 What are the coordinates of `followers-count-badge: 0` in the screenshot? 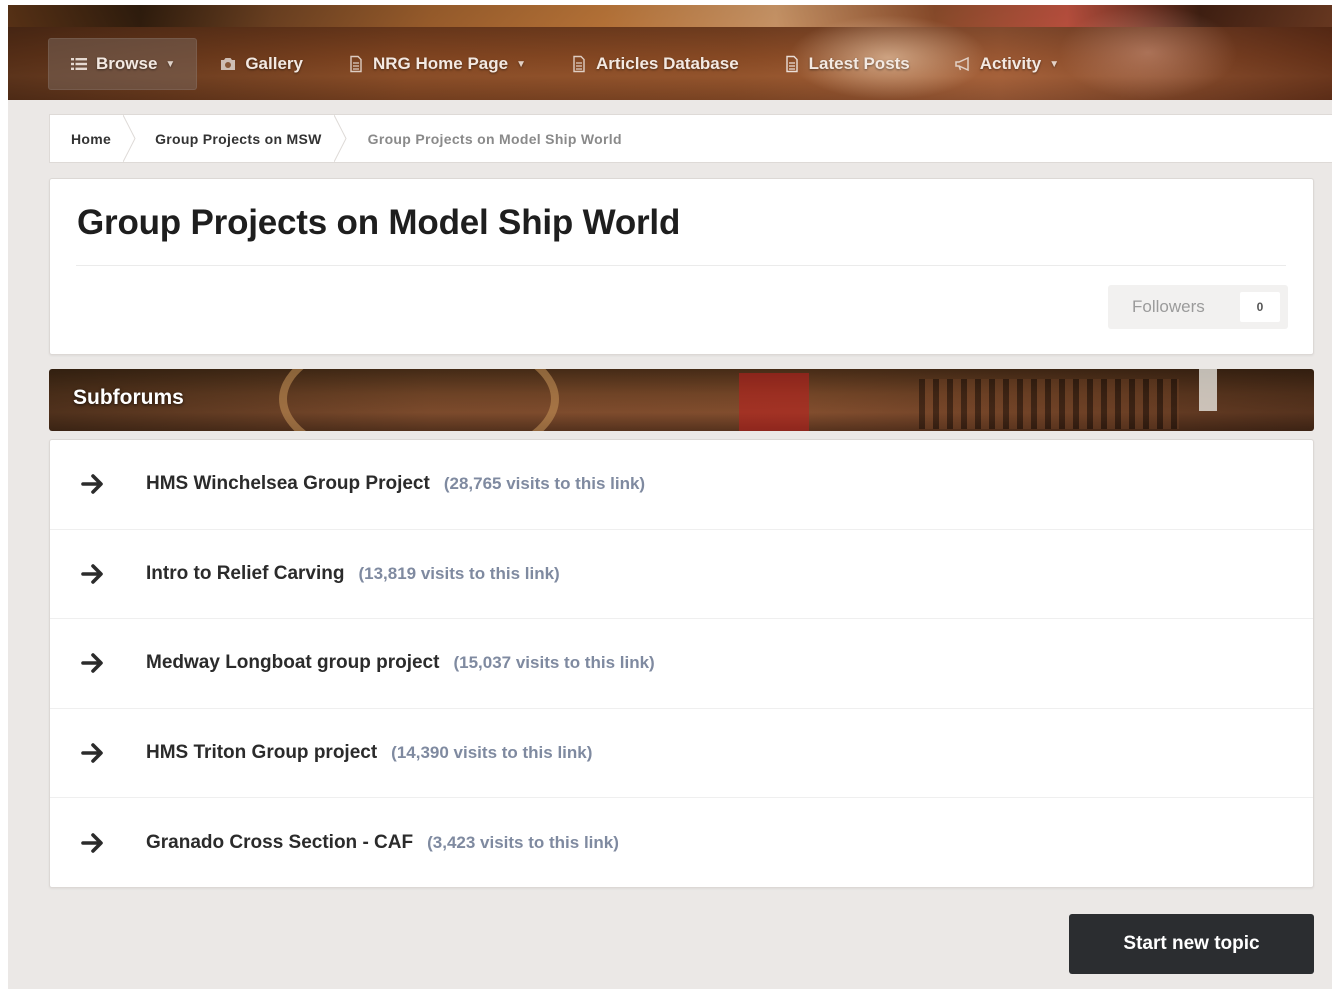 It's located at (1260, 307).